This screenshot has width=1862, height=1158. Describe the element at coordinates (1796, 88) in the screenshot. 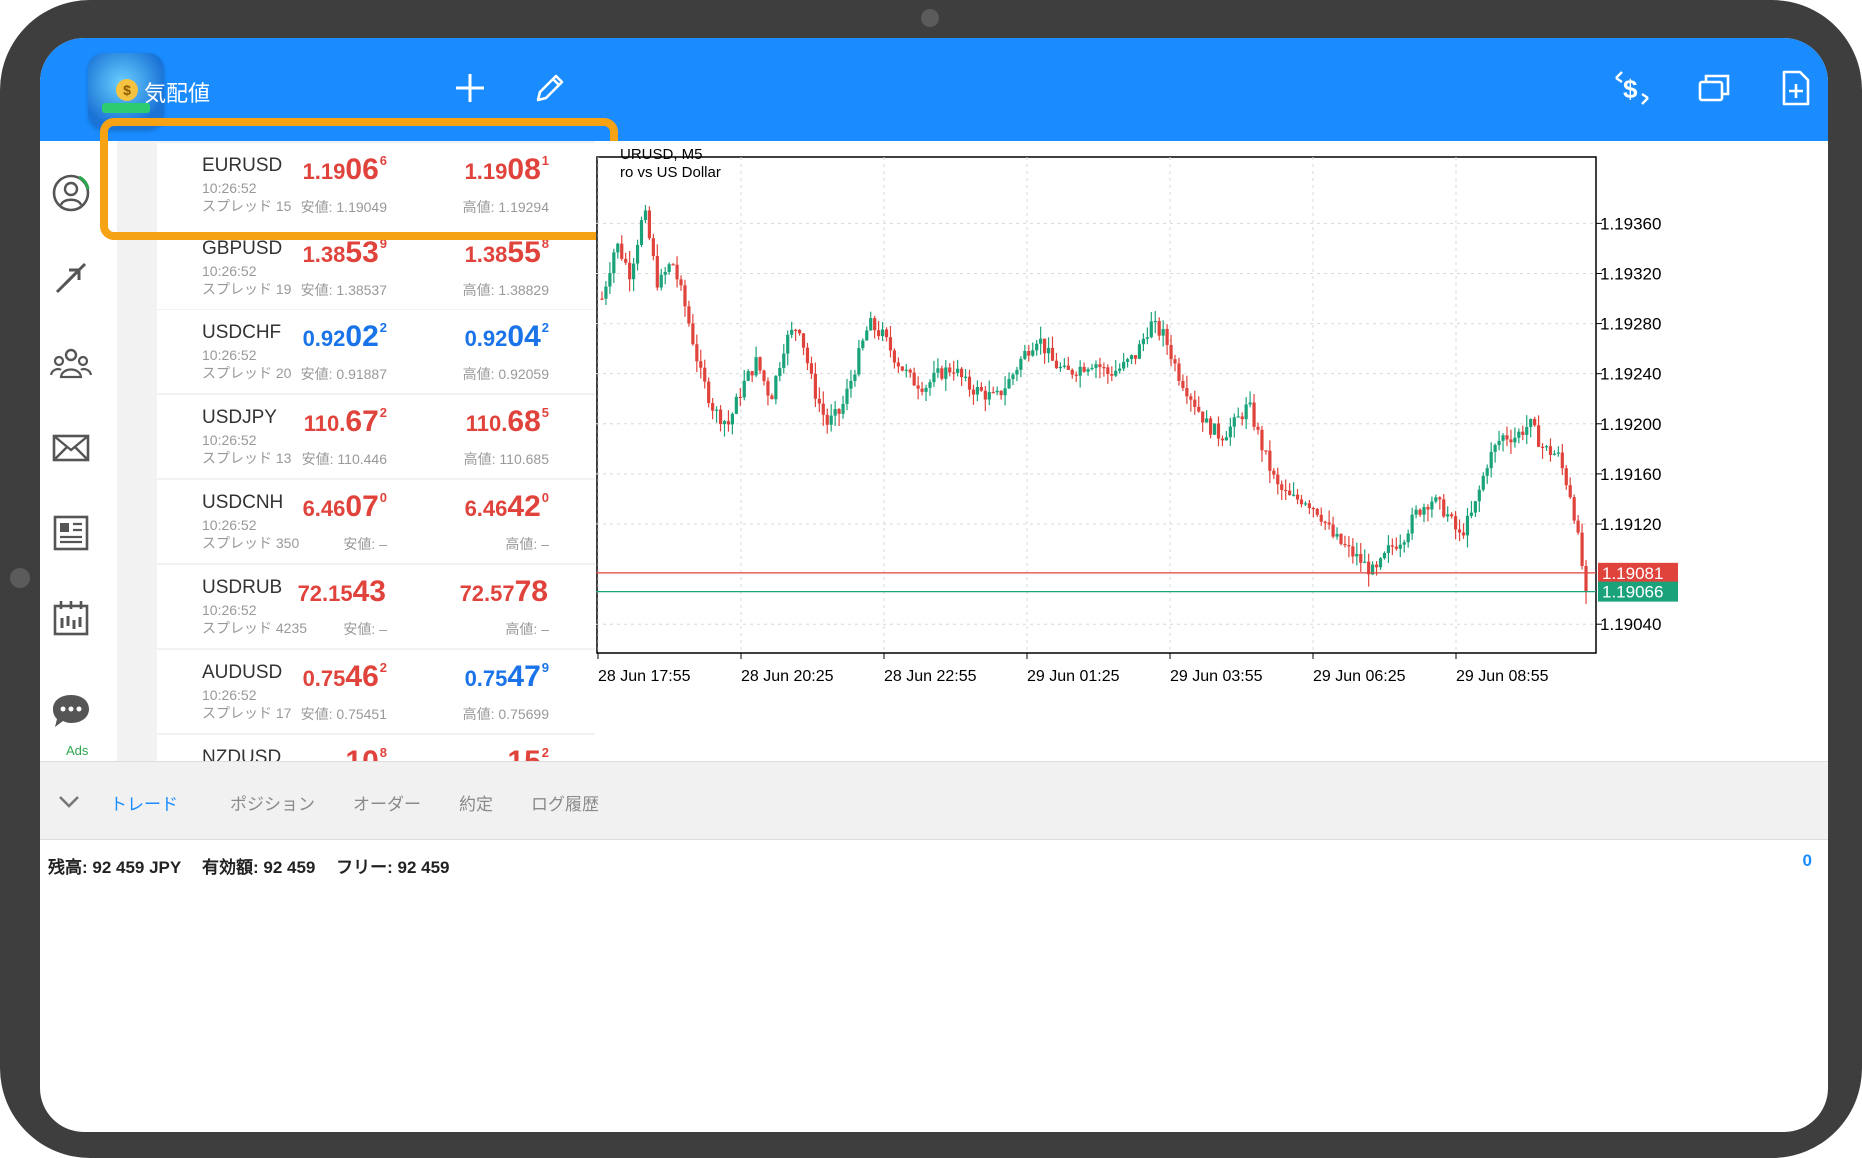

I see `new-document-icon` at that location.